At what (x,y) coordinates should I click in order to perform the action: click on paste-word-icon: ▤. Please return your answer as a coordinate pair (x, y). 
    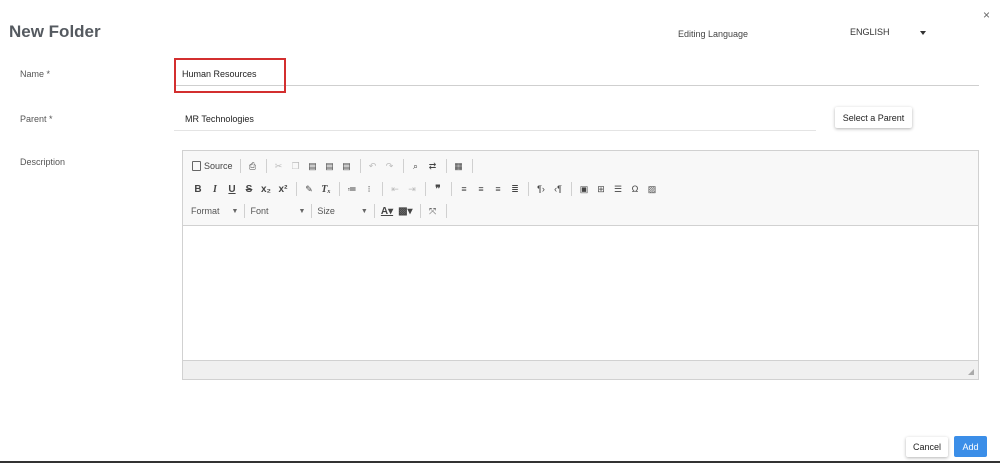
    Looking at the image, I should click on (347, 166).